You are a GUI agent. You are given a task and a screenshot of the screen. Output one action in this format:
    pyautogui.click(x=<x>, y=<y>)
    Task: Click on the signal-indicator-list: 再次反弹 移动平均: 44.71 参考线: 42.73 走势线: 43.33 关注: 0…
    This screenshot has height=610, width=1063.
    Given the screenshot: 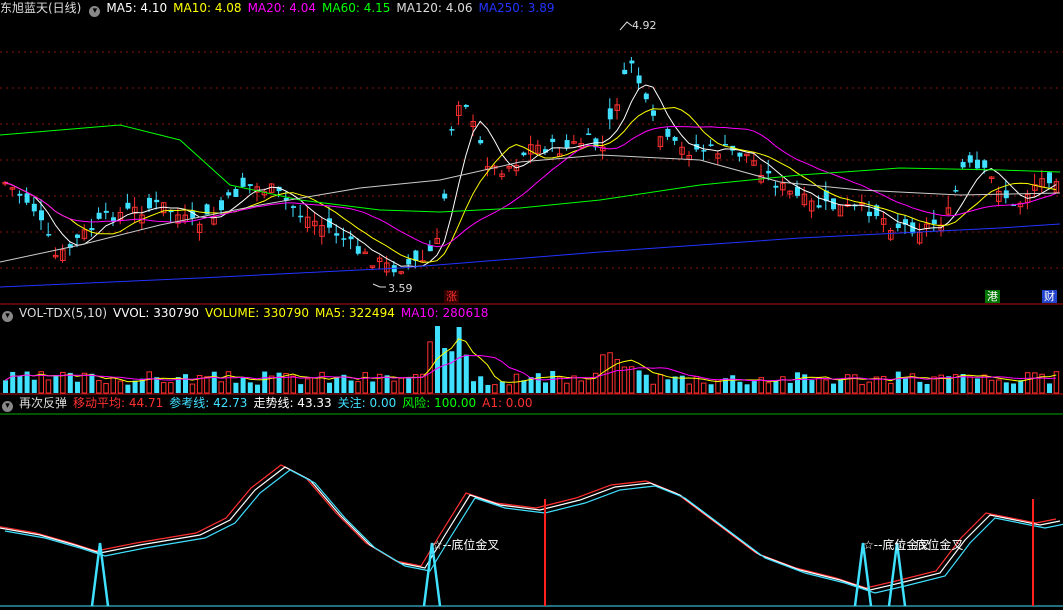 What is the action you would take?
    pyautogui.click(x=279, y=403)
    